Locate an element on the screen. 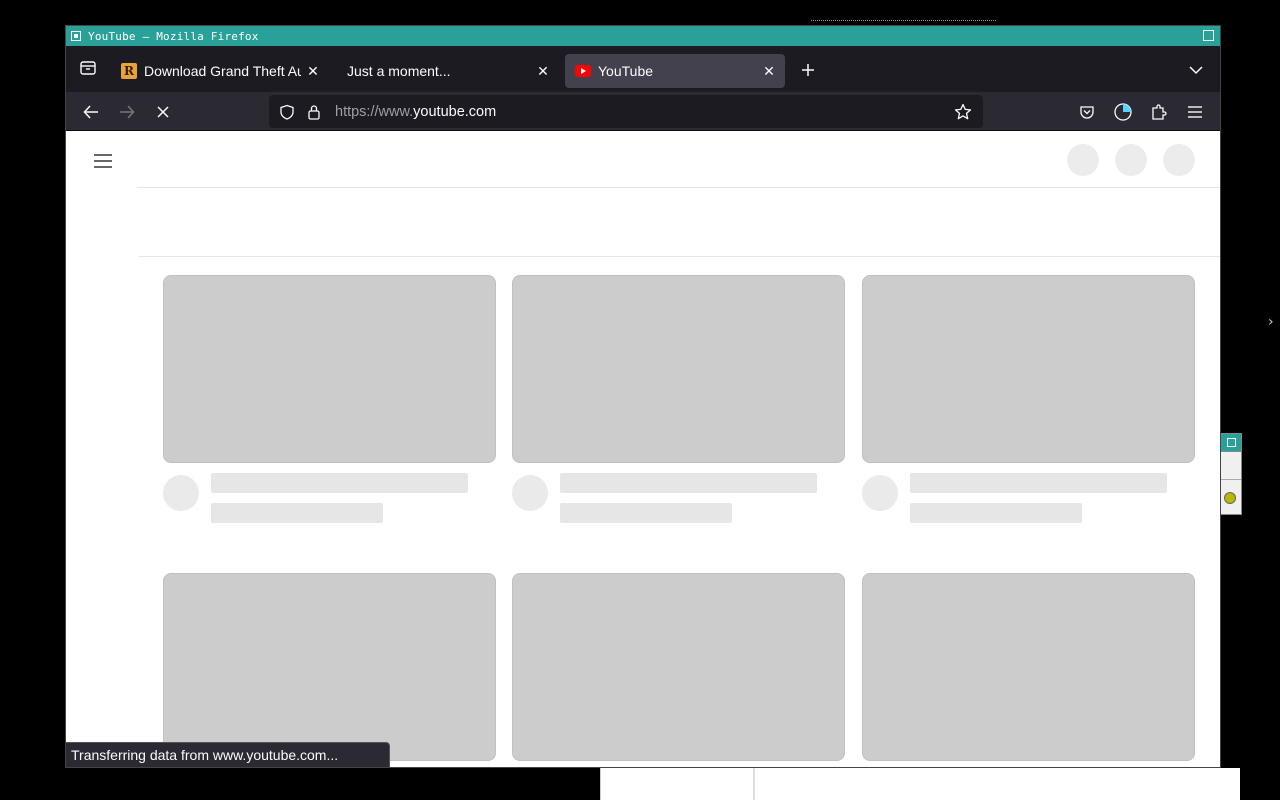 The height and width of the screenshot is (800, 1280). navigation-toolbar: https://www.youtube.com is located at coordinates (643, 111).